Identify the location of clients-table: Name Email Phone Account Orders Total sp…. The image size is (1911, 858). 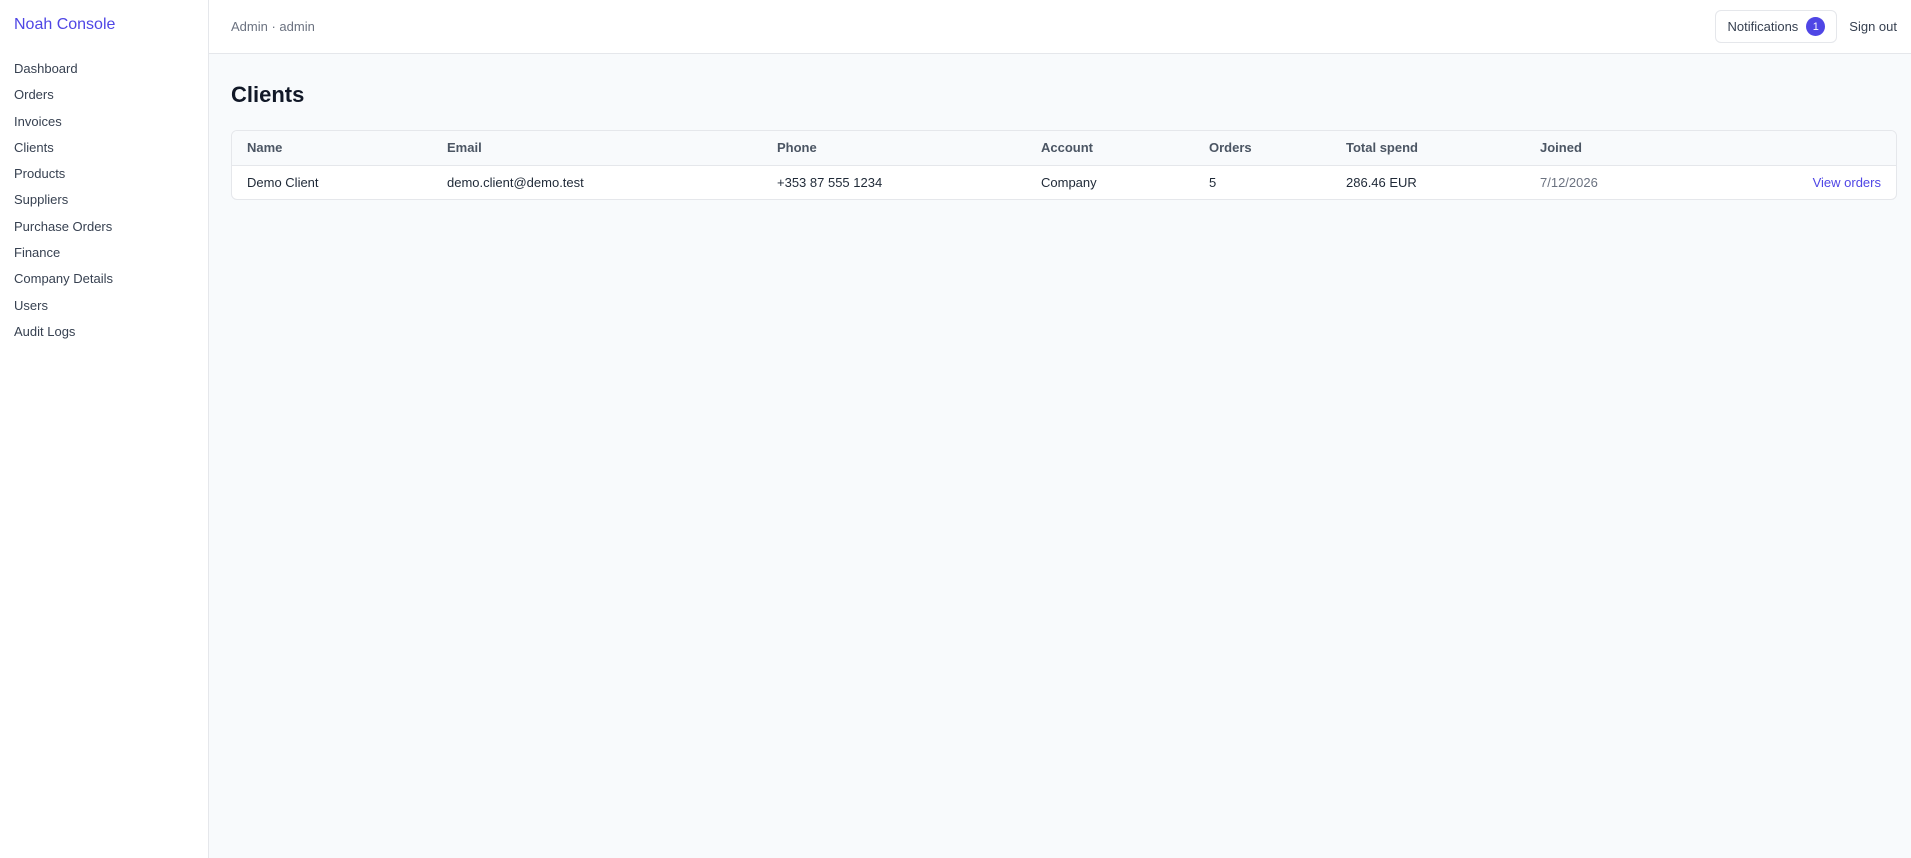
(1064, 165).